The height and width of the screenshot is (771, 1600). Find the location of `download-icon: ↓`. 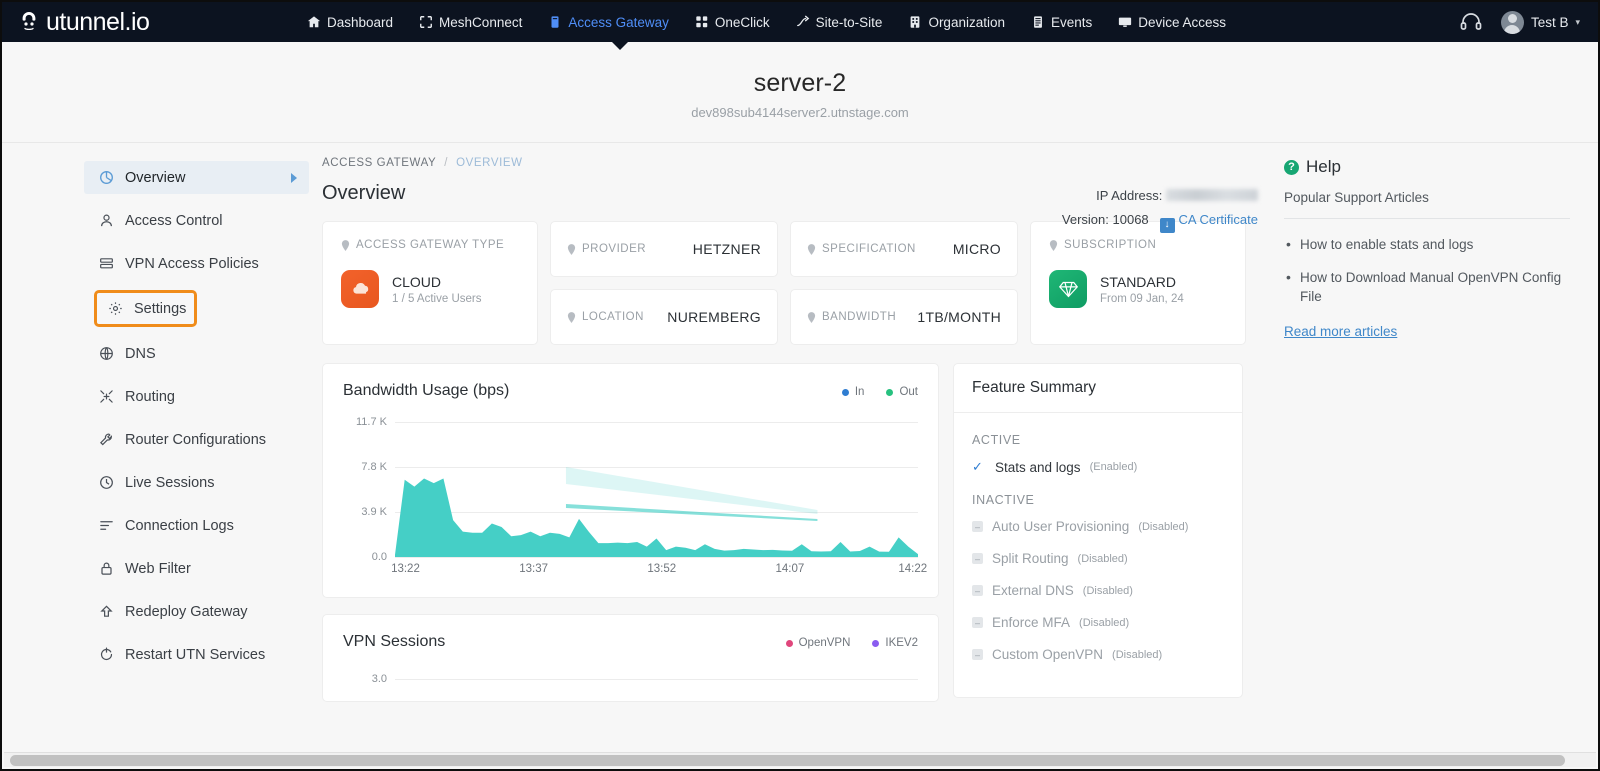

download-icon: ↓ is located at coordinates (1167, 225).